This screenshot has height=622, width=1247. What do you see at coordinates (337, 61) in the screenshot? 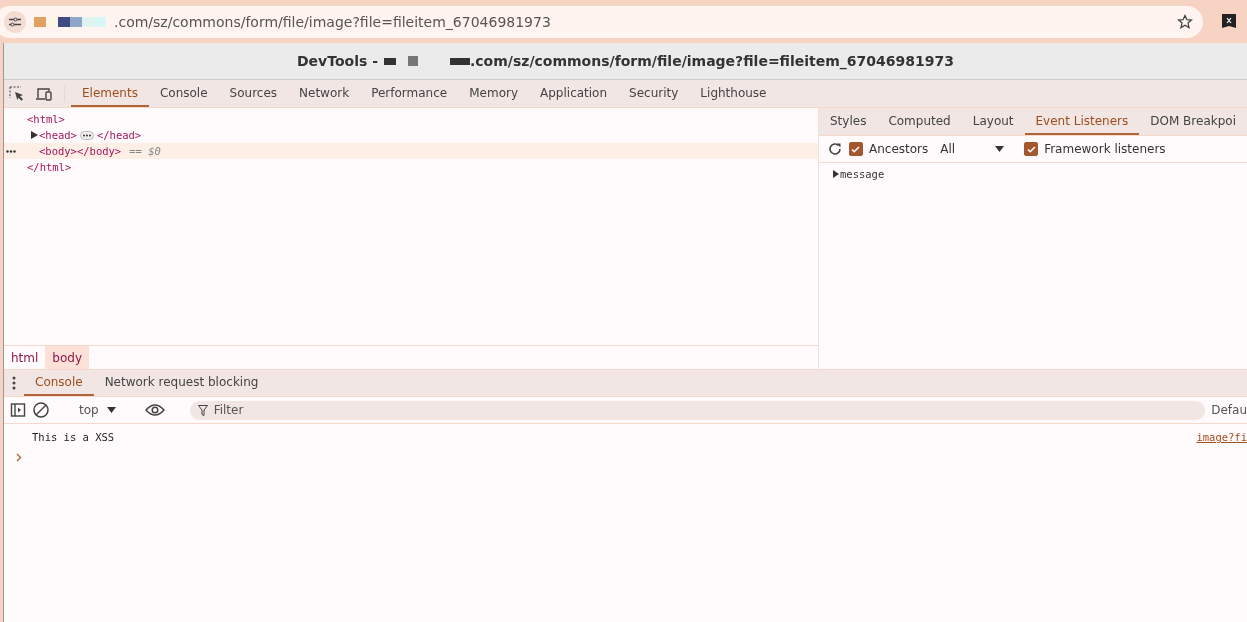
I see `window-title: DevTools -` at bounding box center [337, 61].